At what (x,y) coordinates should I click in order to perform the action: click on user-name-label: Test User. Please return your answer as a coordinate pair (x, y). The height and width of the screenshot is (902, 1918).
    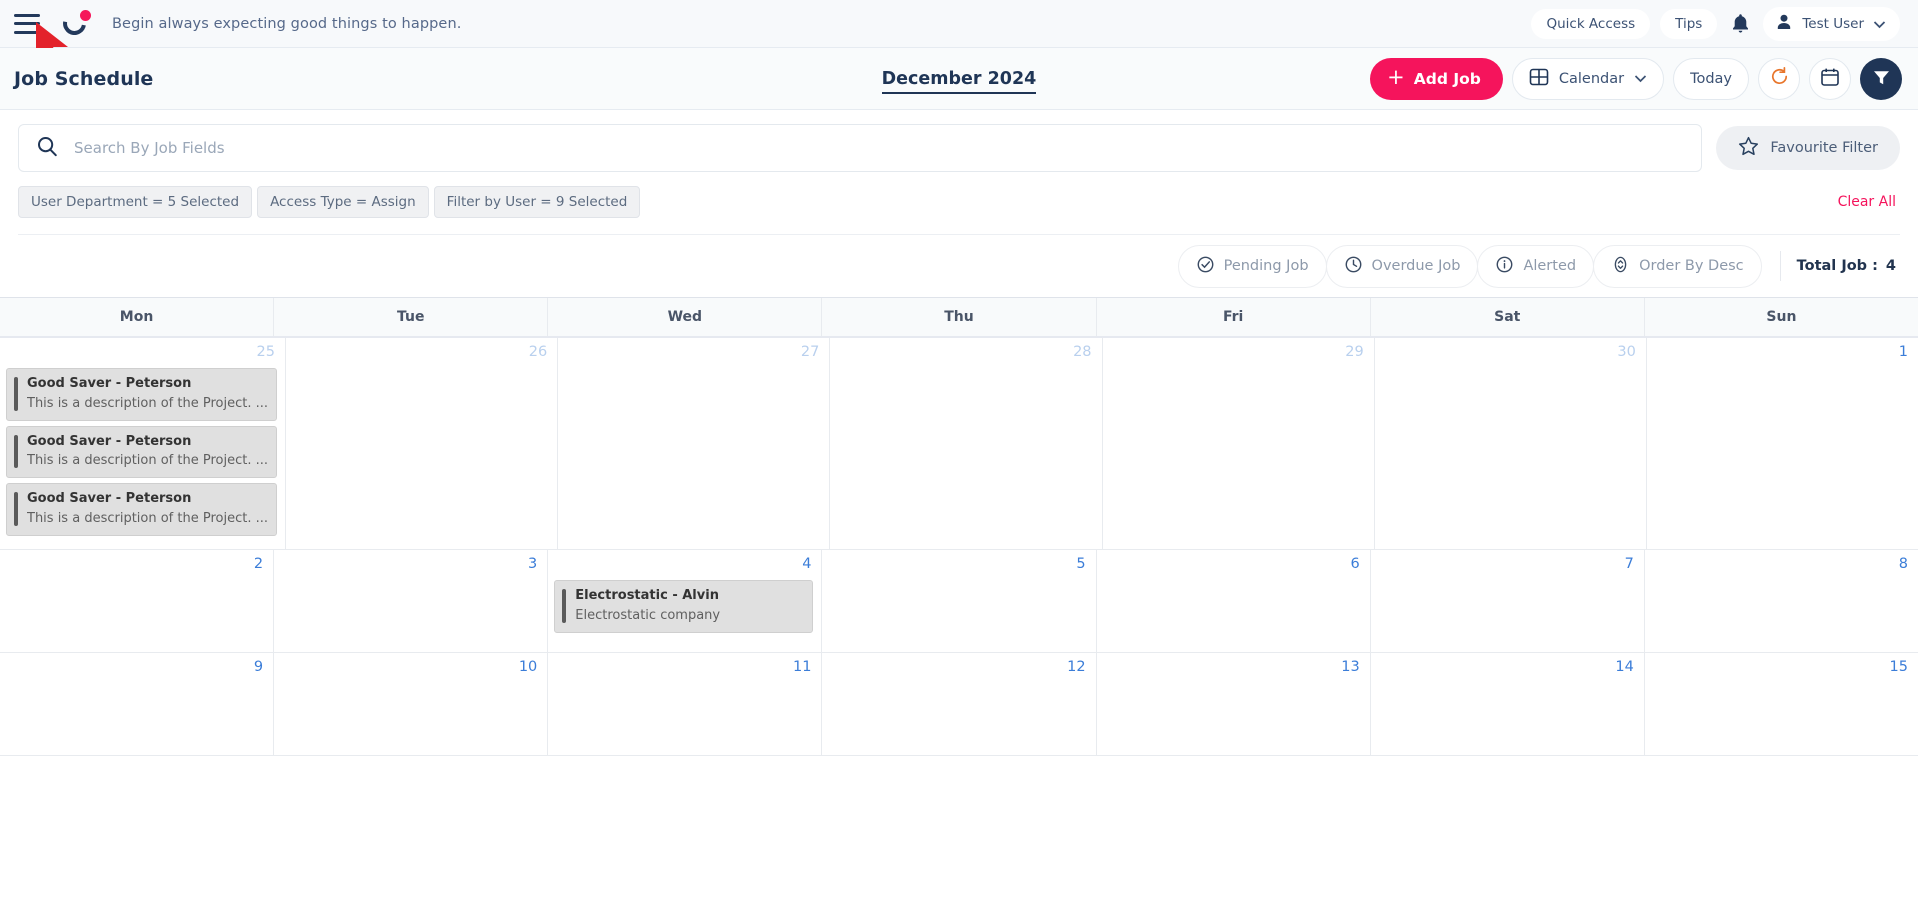
    Looking at the image, I should click on (1833, 23).